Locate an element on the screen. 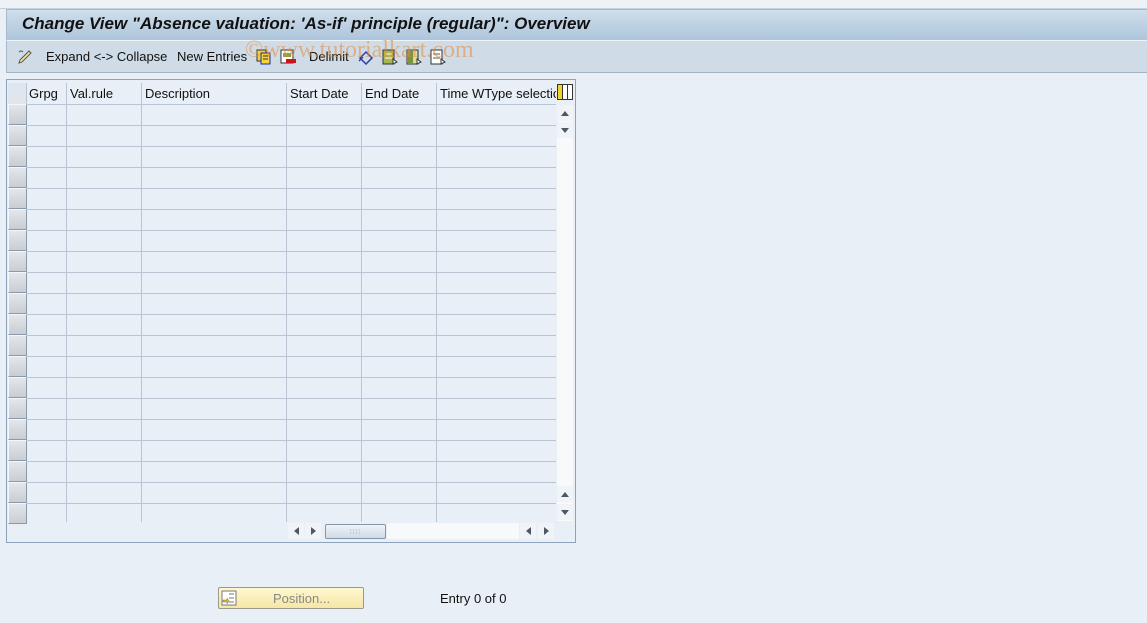  select-block-icon is located at coordinates (414, 57).